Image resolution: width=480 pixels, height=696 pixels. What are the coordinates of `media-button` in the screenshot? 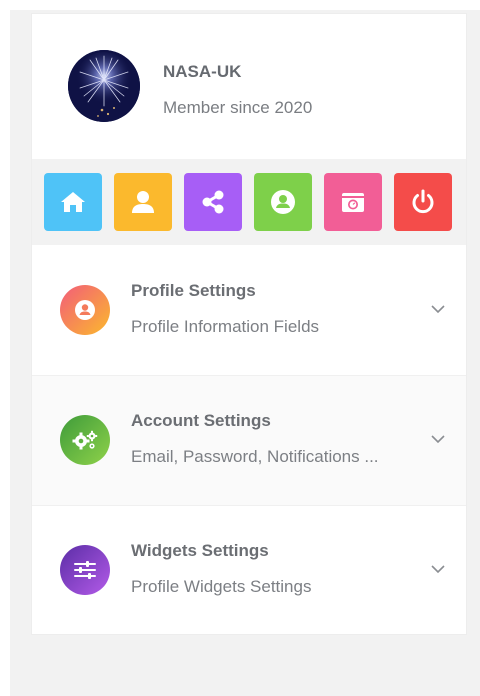 It's located at (353, 202).